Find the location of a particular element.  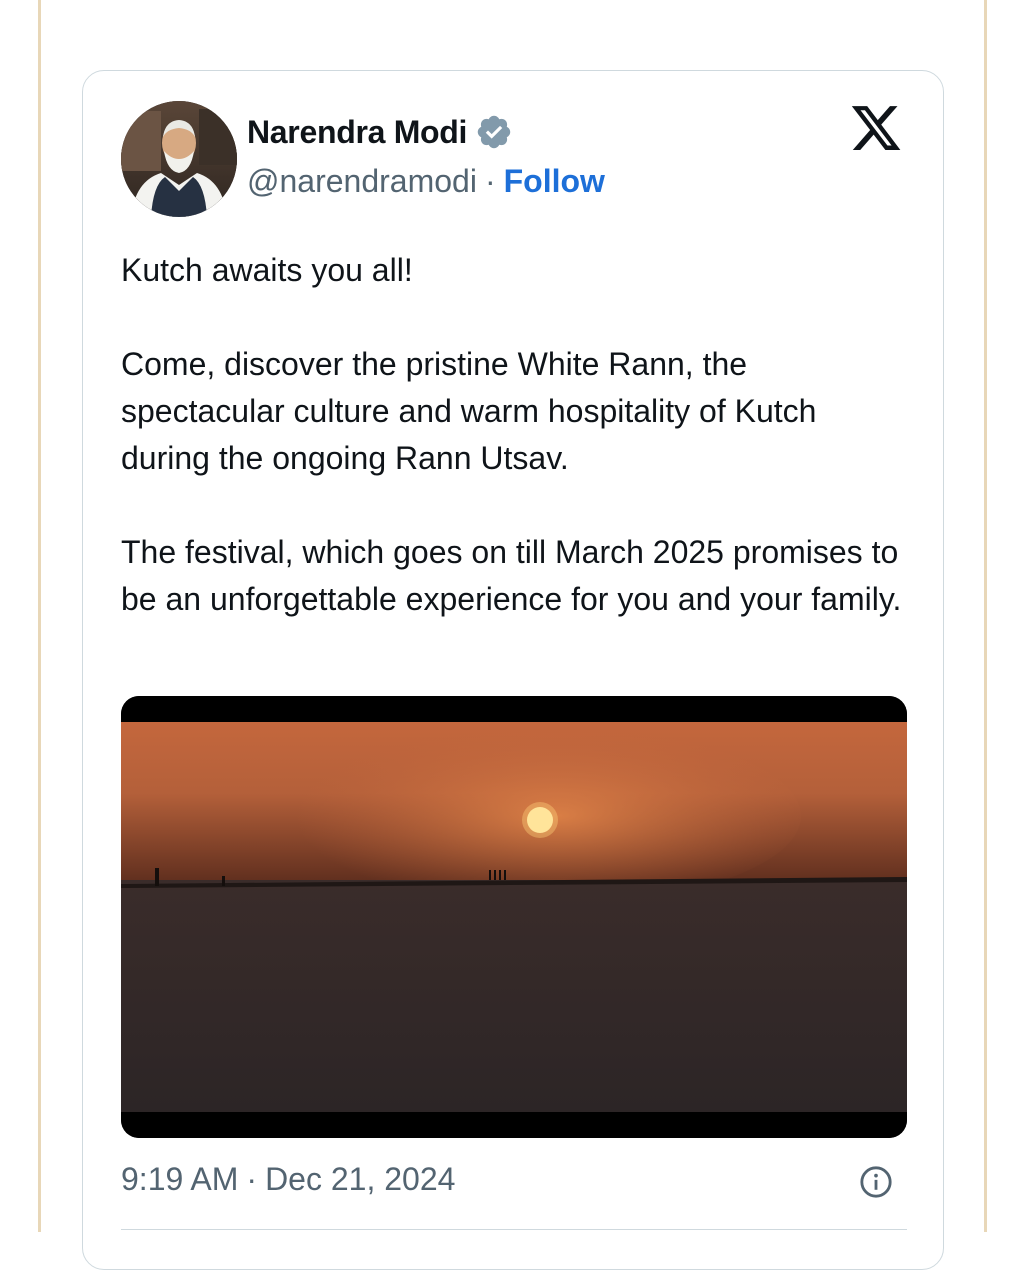

tweet-paragraph: Kutch awaits you all! is located at coordinates (267, 270).